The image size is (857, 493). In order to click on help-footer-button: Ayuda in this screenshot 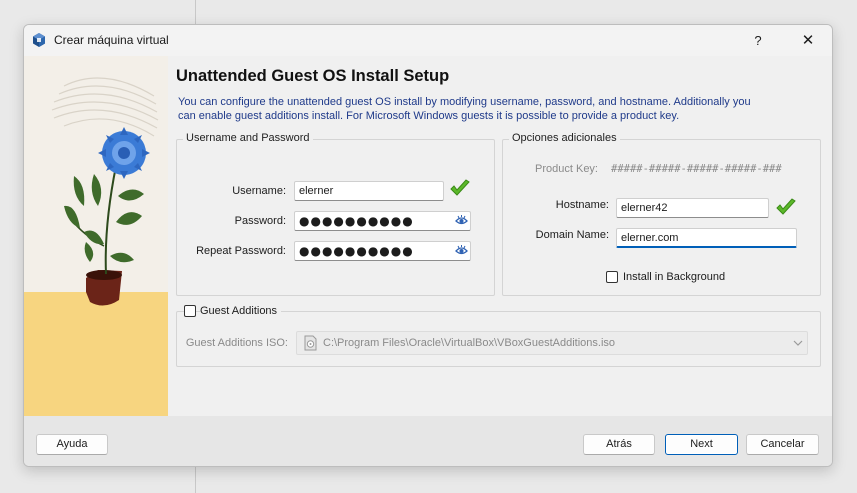, I will do `click(72, 444)`.